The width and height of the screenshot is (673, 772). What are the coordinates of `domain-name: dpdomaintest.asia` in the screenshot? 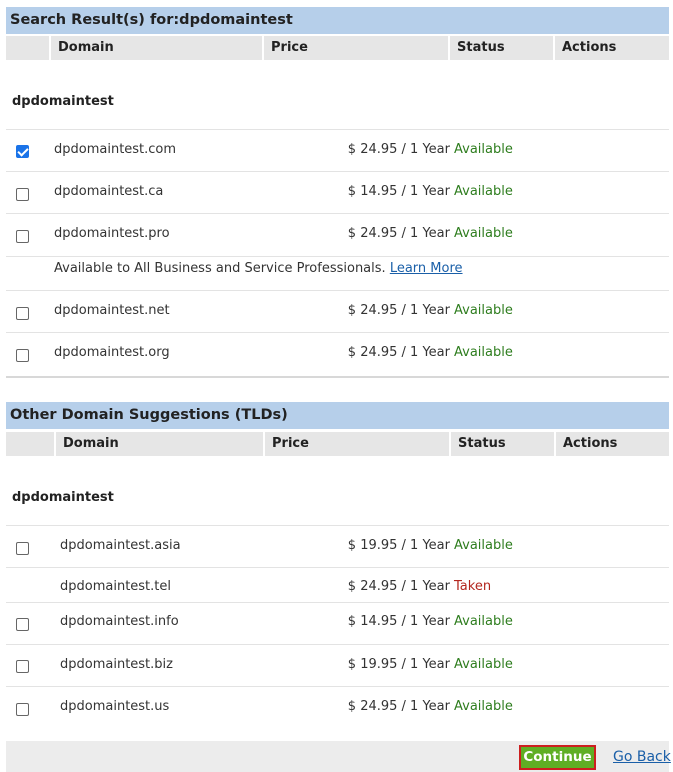 It's located at (120, 545).